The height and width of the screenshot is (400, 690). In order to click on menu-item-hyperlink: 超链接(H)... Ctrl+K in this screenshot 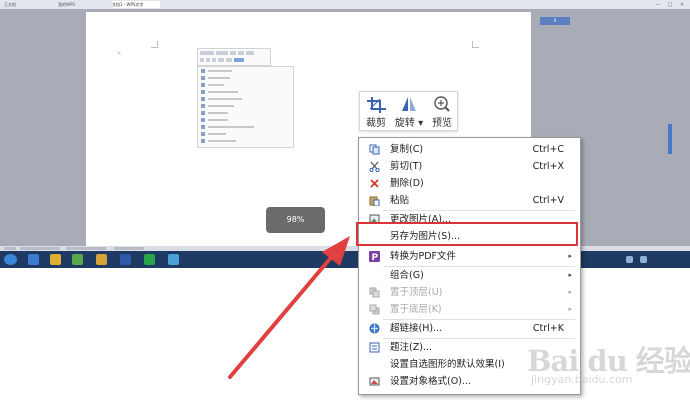, I will do `click(469, 328)`.